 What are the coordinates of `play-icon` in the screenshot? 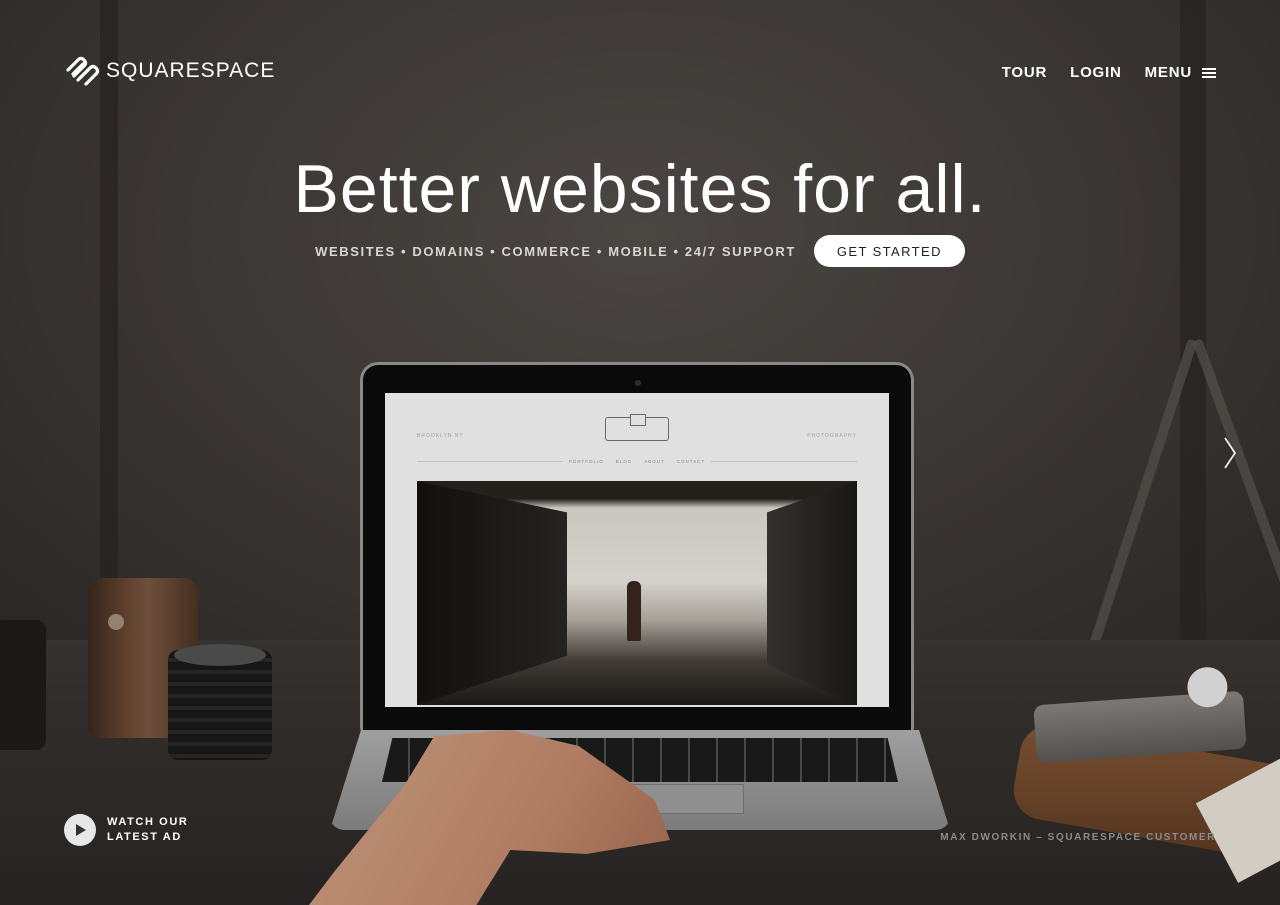 It's located at (80, 830).